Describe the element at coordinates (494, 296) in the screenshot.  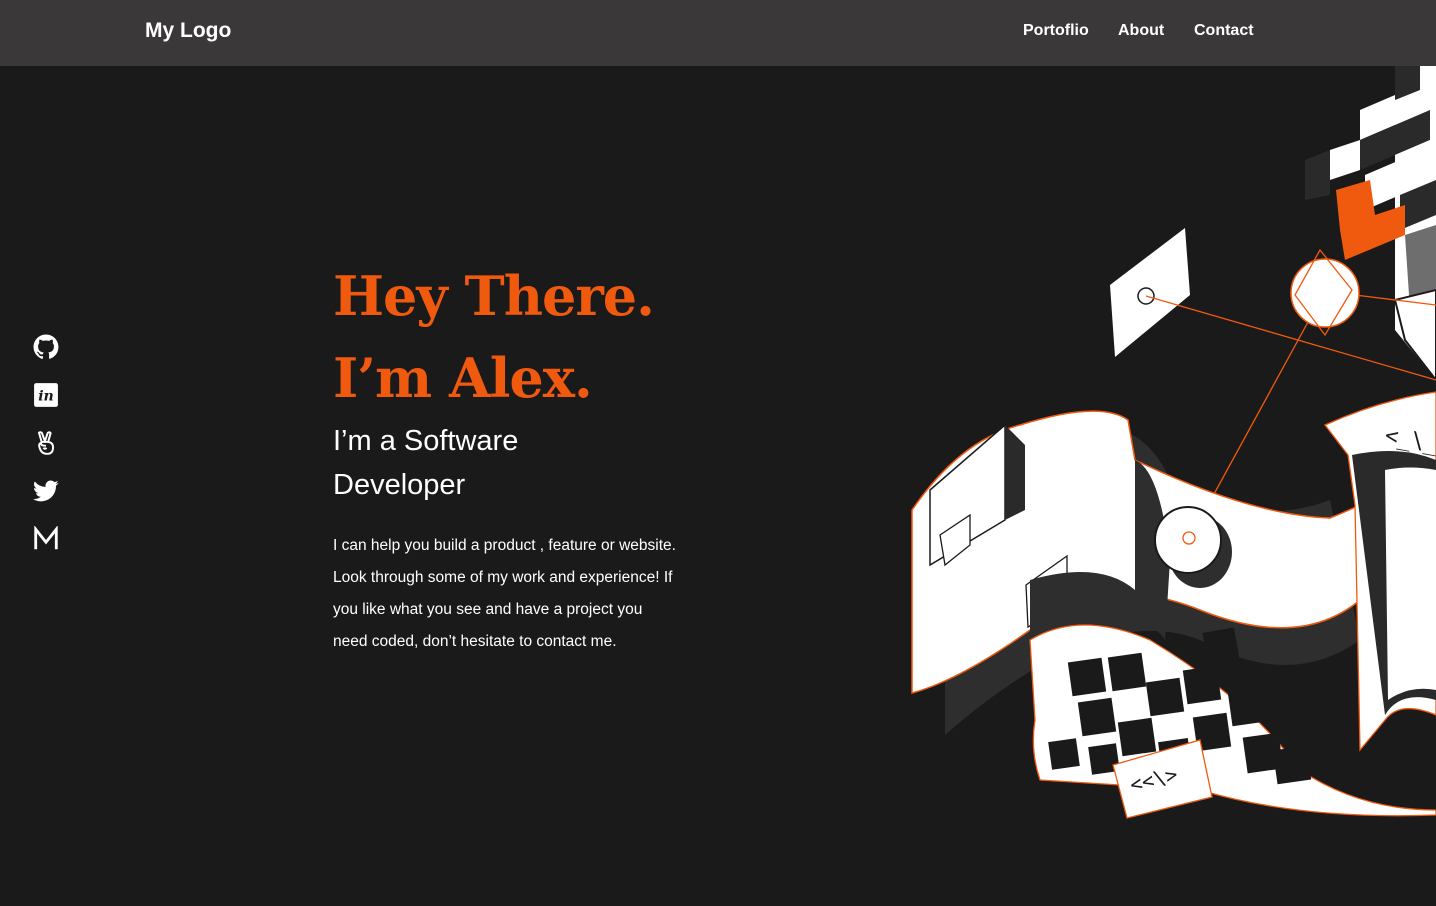
I see `hero-greeting-line1: Hey There.` at that location.